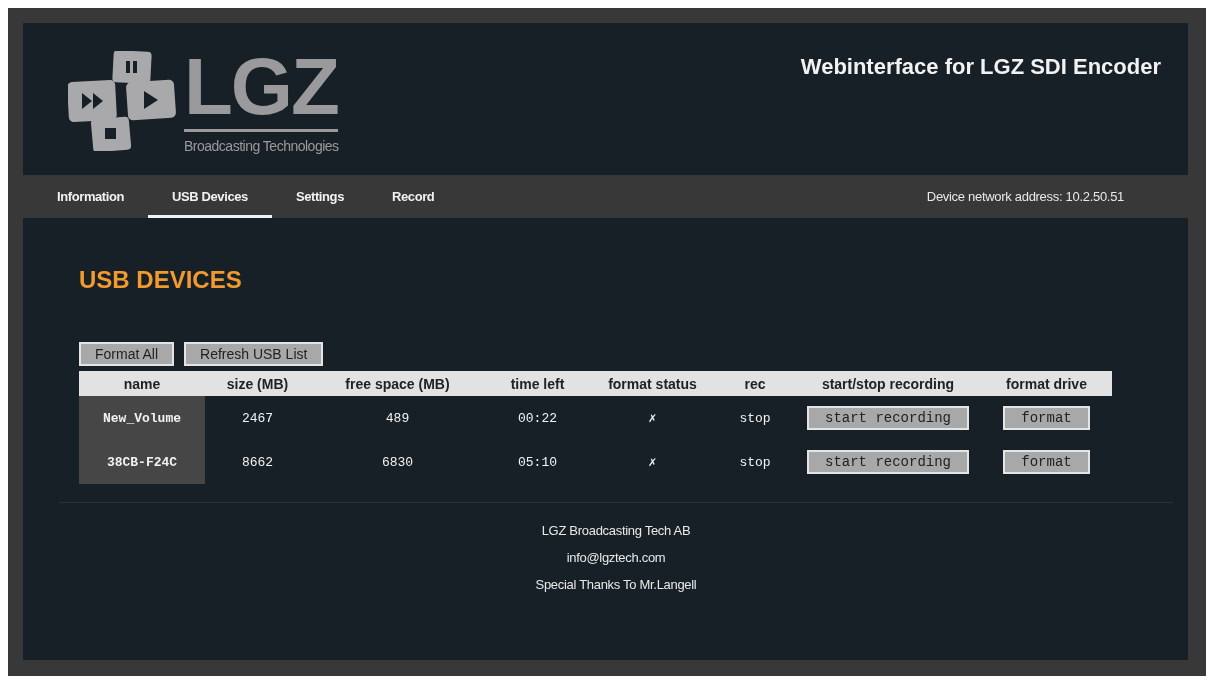 This screenshot has width=1214, height=684. Describe the element at coordinates (537, 383) in the screenshot. I see `column-header: time left` at that location.